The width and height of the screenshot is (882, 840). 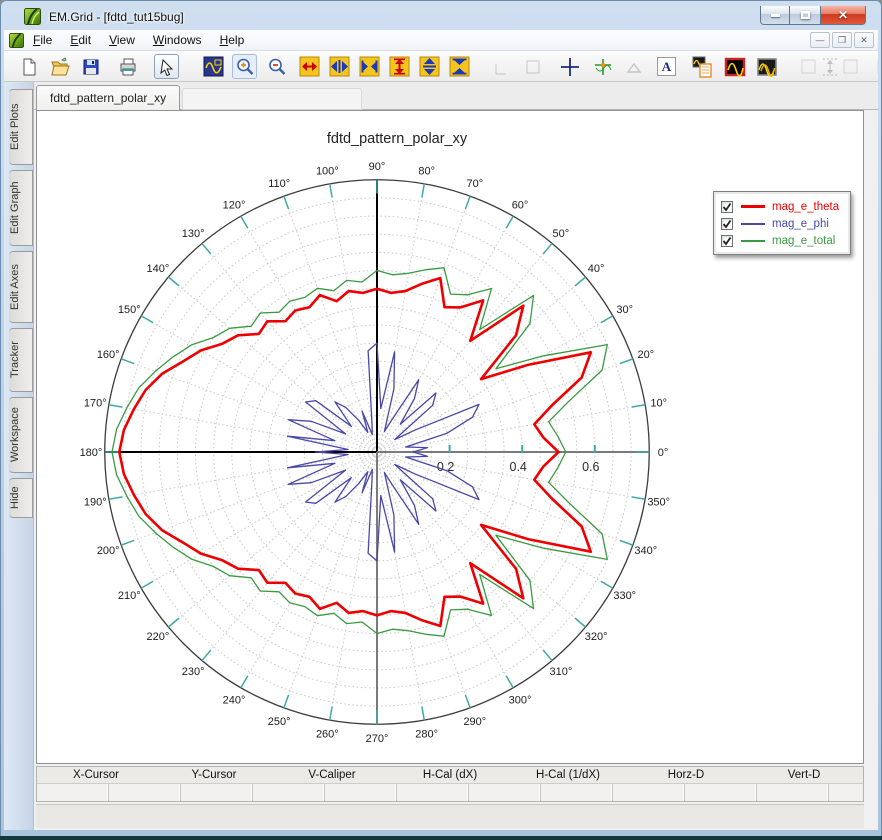 What do you see at coordinates (829, 66) in the screenshot?
I see `equal-vspace-icon` at bounding box center [829, 66].